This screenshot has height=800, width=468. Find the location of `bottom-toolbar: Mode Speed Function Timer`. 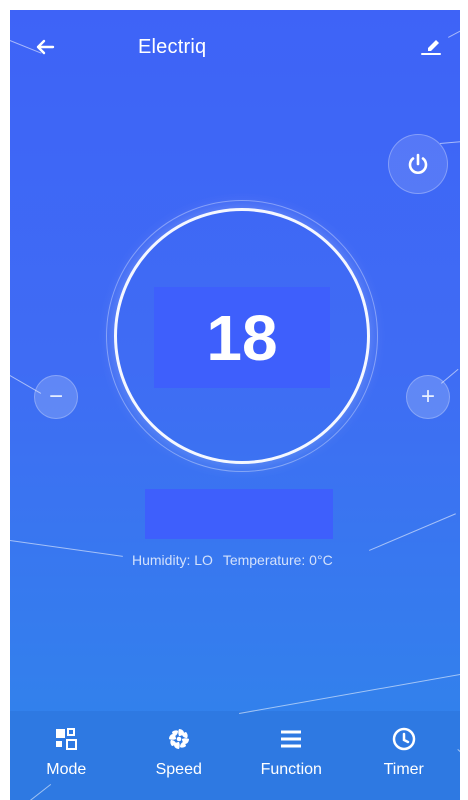

bottom-toolbar: Mode Speed Function Timer is located at coordinates (235, 755).